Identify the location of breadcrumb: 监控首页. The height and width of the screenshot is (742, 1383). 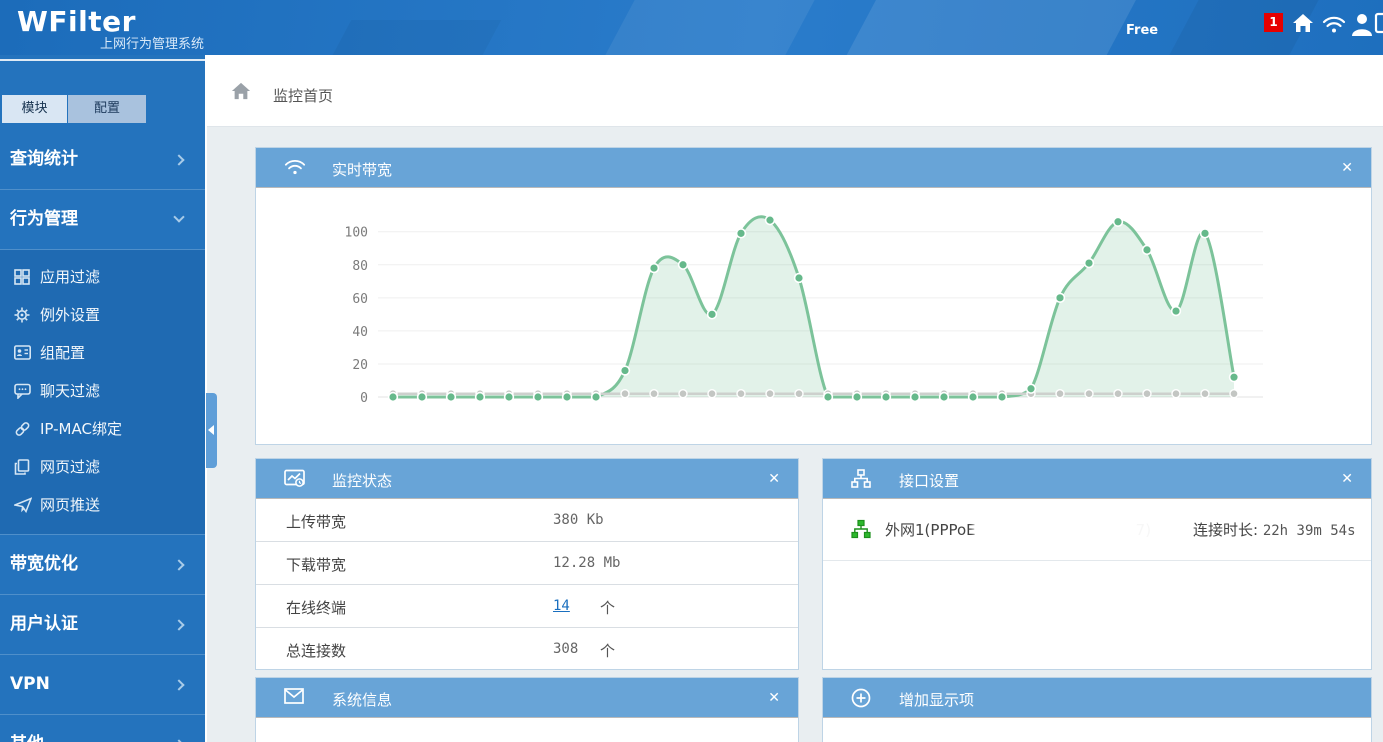
(795, 91).